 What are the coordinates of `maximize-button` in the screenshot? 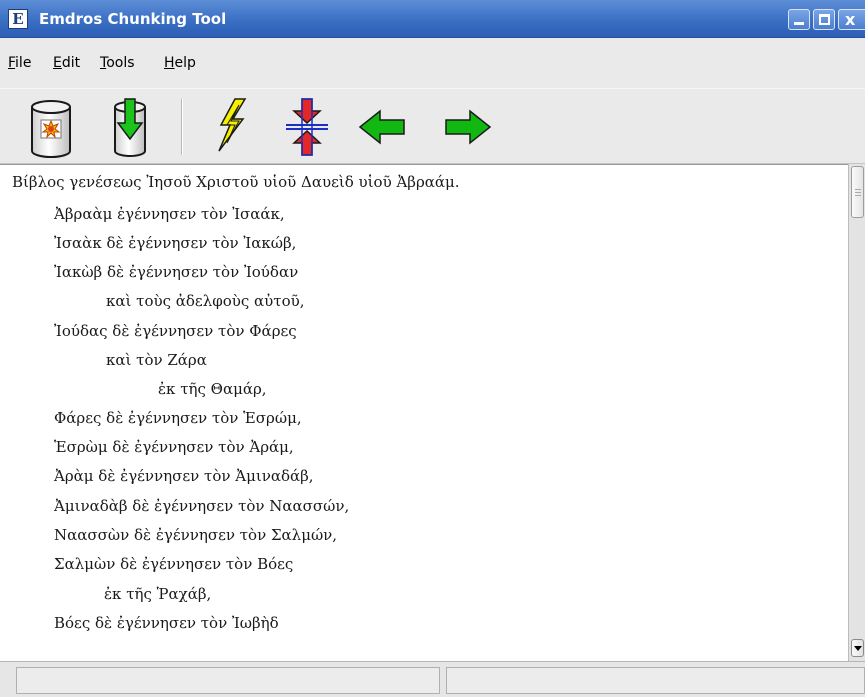 It's located at (824, 19).